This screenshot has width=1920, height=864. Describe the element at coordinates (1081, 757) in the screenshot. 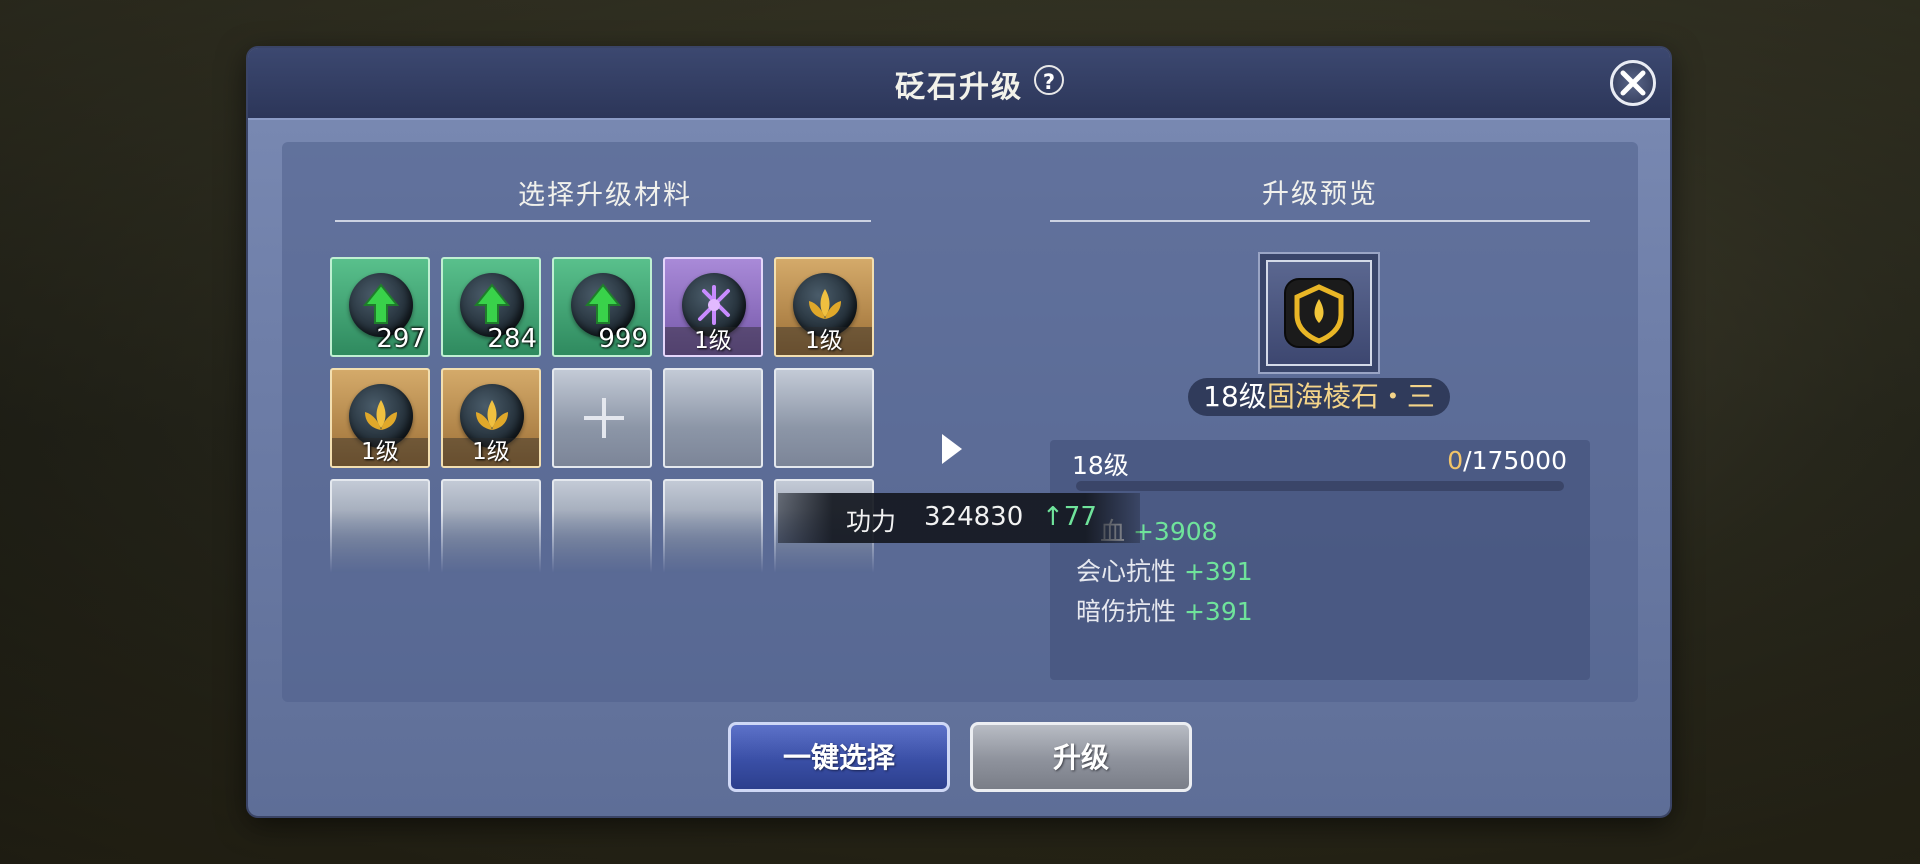

I see `upgrade-button: 升级` at that location.